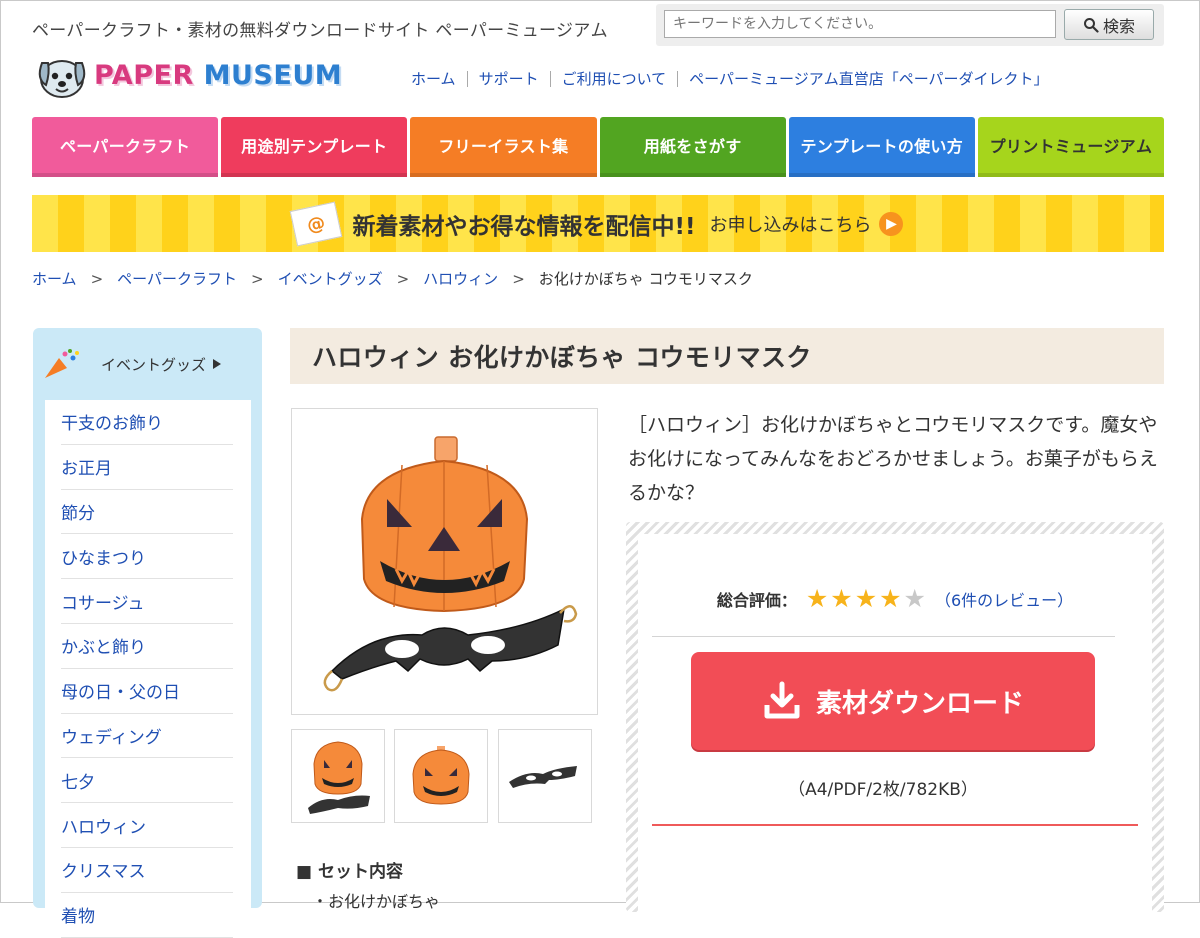 Image resolution: width=1200 pixels, height=938 pixels. Describe the element at coordinates (509, 78) in the screenshot. I see `nav-support-link: サポート` at that location.